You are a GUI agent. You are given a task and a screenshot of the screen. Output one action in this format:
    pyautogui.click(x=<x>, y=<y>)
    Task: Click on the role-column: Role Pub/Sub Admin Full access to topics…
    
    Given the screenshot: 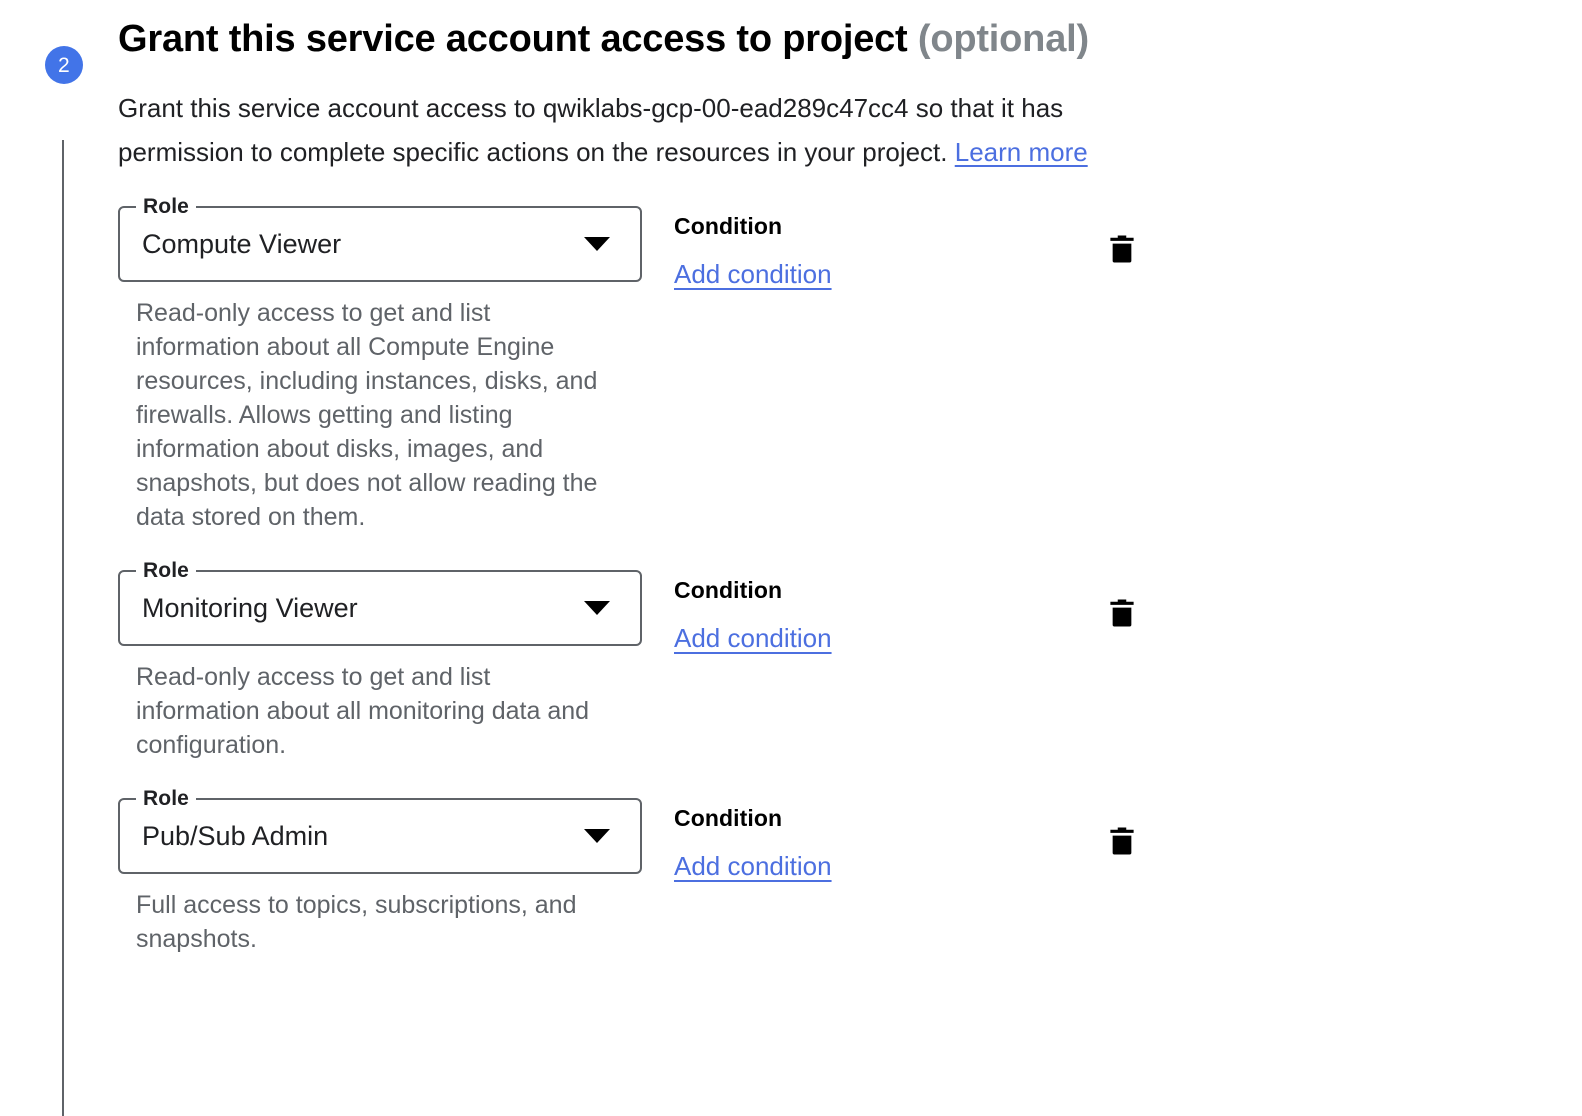 What is the action you would take?
    pyautogui.click(x=380, y=871)
    